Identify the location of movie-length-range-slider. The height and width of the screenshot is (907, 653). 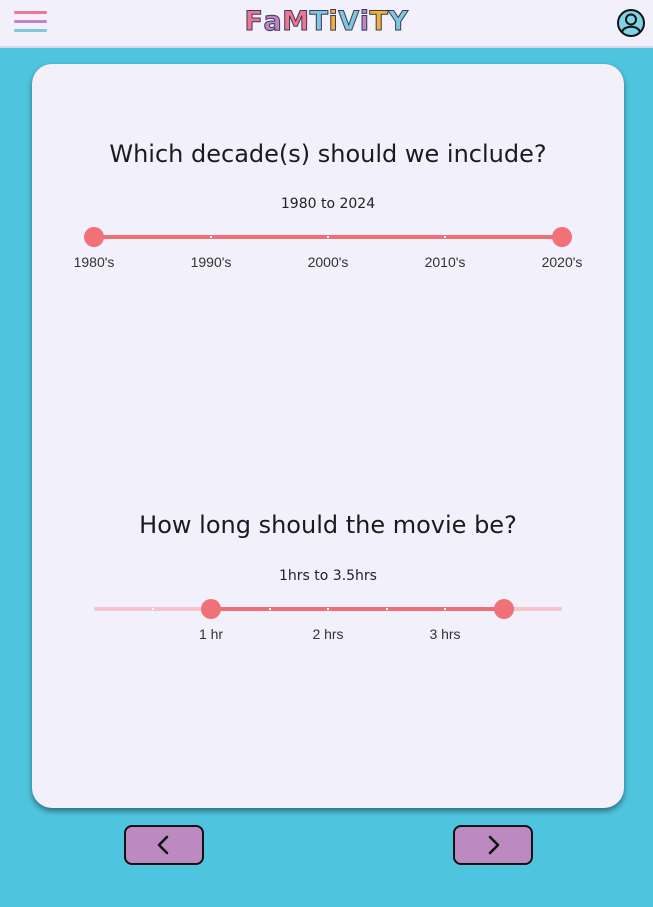
(328, 609).